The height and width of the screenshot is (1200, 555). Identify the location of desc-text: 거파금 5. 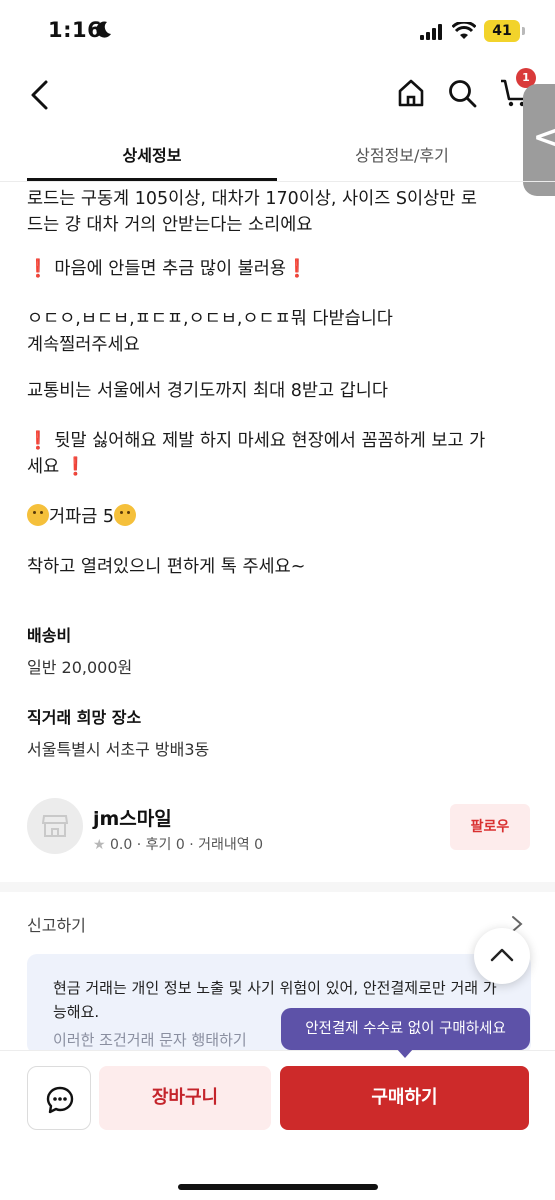
(81, 517).